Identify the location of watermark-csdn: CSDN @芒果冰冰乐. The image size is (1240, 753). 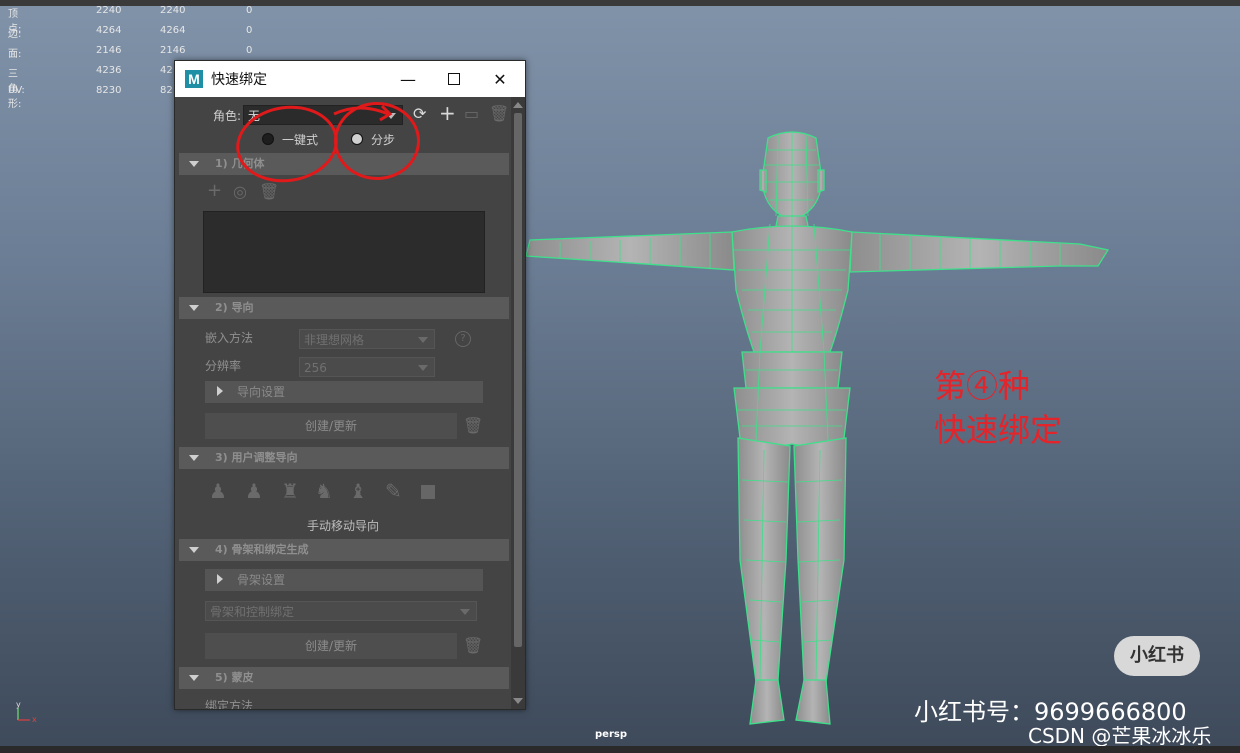
(1120, 736).